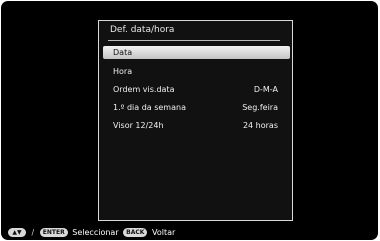 The height and width of the screenshot is (241, 380). I want to click on back-key-icon: BACK, so click(135, 232).